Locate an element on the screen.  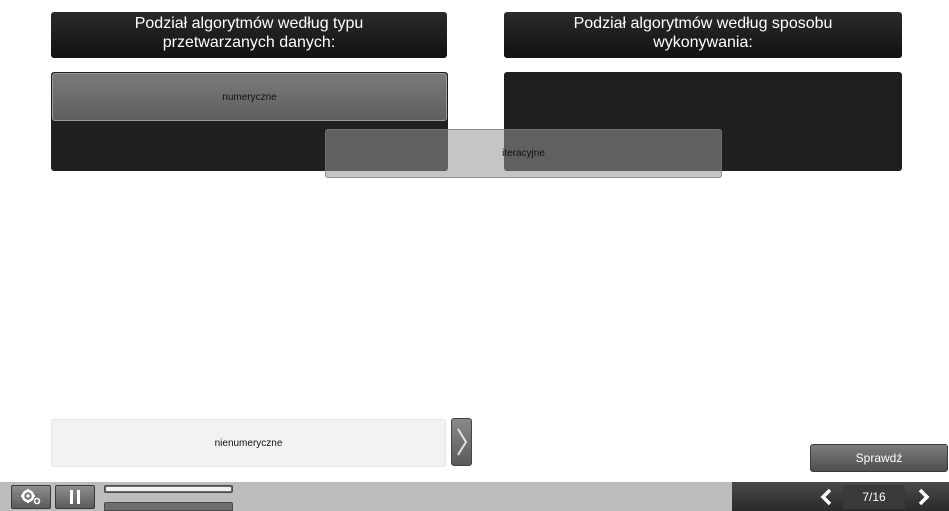
progress-fill is located at coordinates (168, 489).